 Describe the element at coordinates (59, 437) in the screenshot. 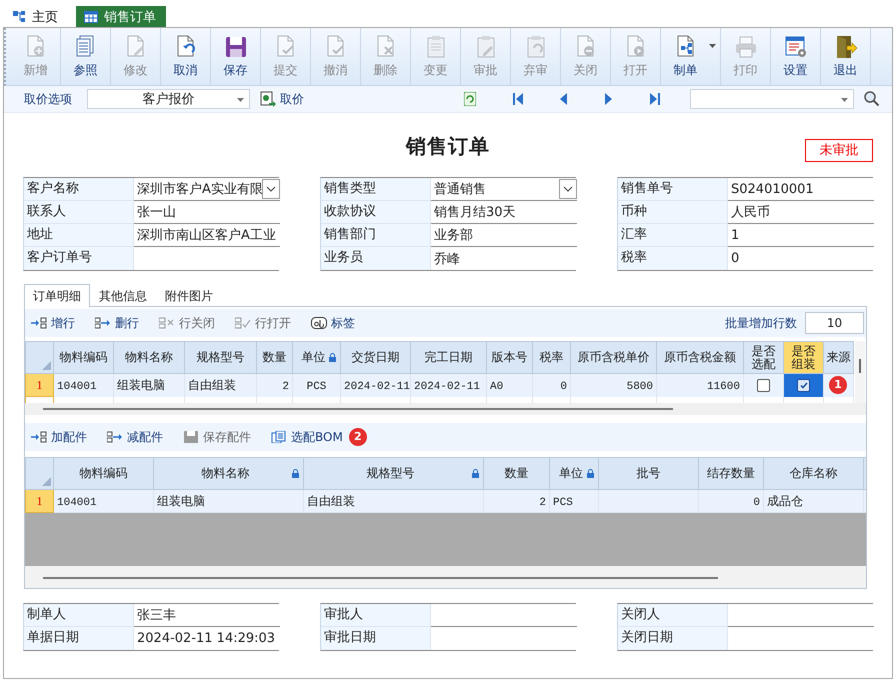

I see `toolbar-button: 加配件` at that location.